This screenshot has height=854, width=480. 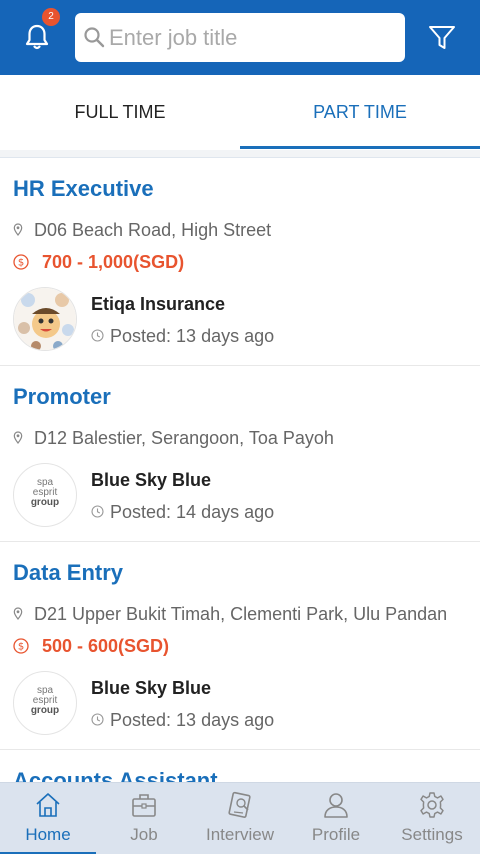 What do you see at coordinates (144, 805) in the screenshot?
I see `briefcase-icon` at bounding box center [144, 805].